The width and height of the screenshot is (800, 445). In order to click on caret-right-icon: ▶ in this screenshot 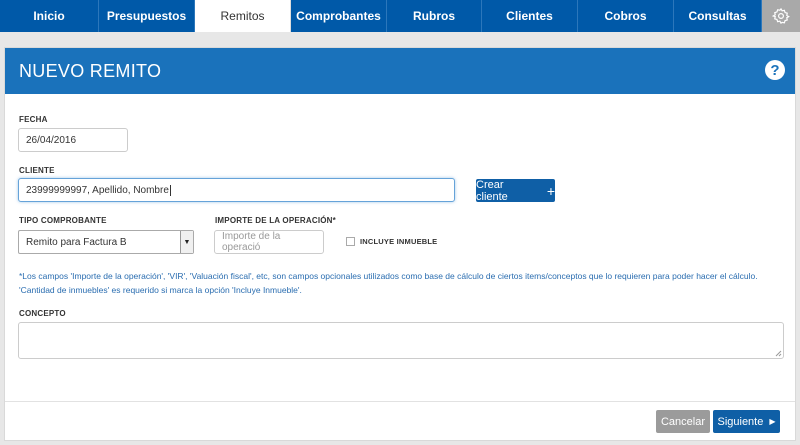, I will do `click(772, 421)`.